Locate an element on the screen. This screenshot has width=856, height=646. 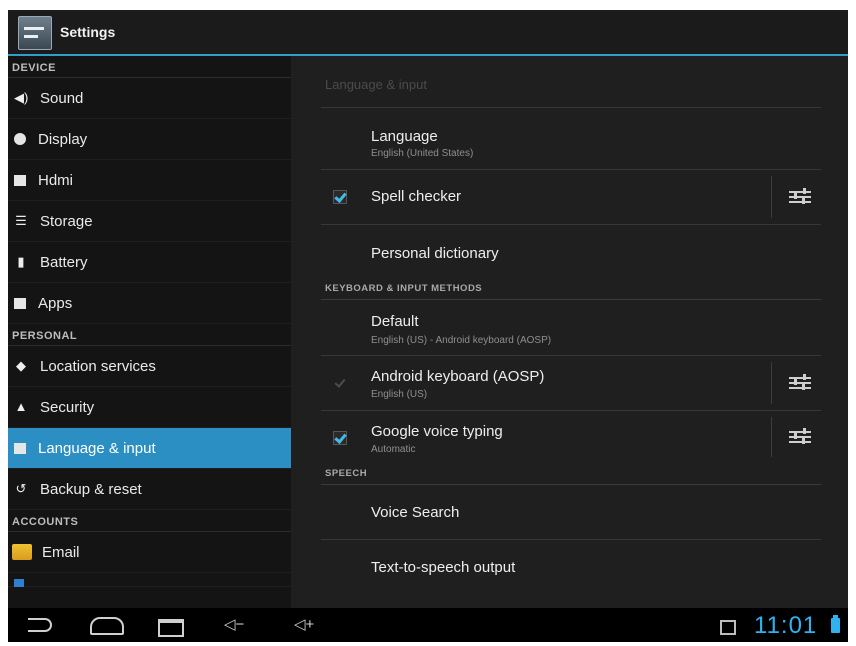
brightness-icon is located at coordinates (20, 139).